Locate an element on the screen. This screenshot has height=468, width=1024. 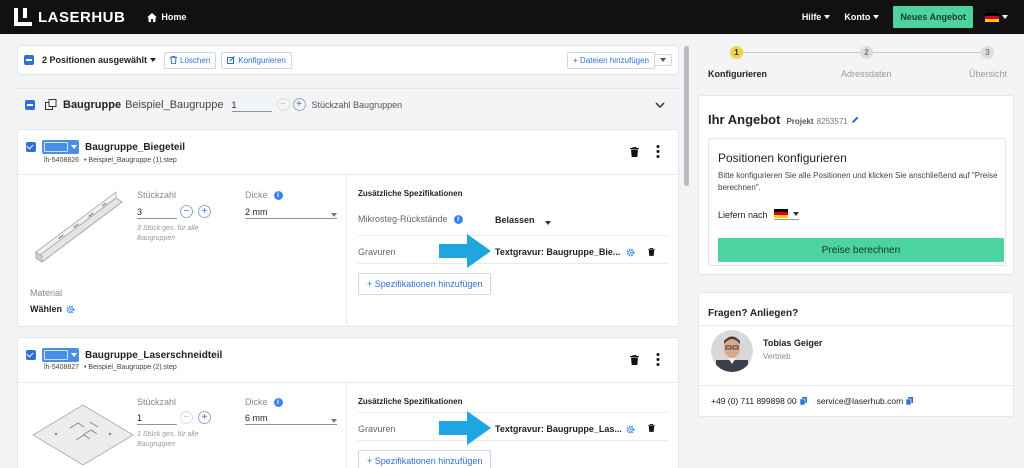
laserhub-logo: LASERHUB is located at coordinates (69, 17).